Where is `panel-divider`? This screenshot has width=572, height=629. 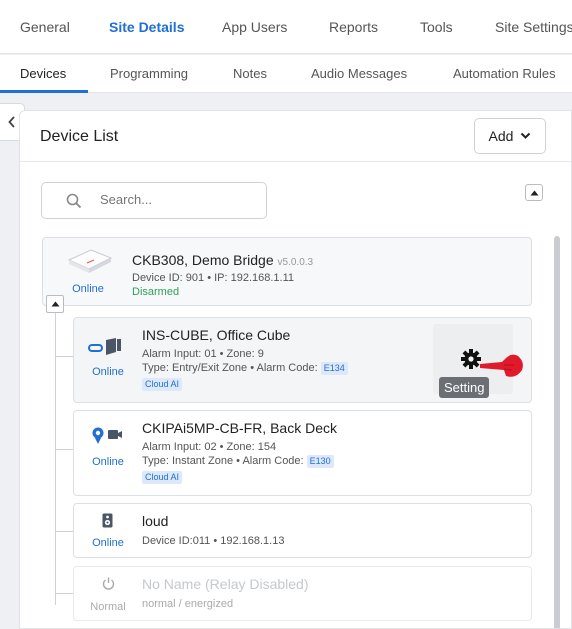 panel-divider is located at coordinates (295, 161).